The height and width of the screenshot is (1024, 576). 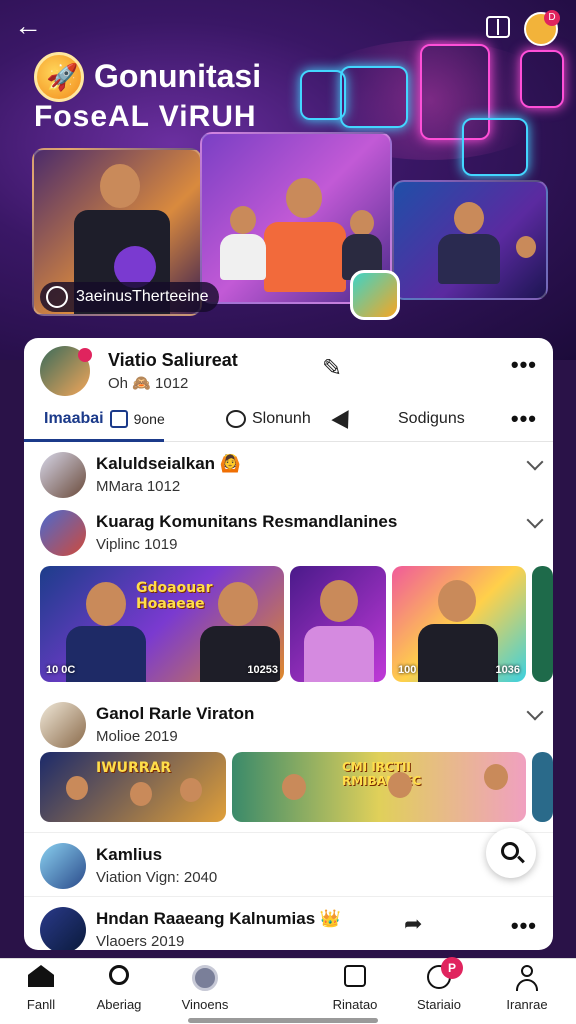 What do you see at coordinates (140, 941) in the screenshot?
I see `list-item-subtitle: Vlaoers 2019` at bounding box center [140, 941].